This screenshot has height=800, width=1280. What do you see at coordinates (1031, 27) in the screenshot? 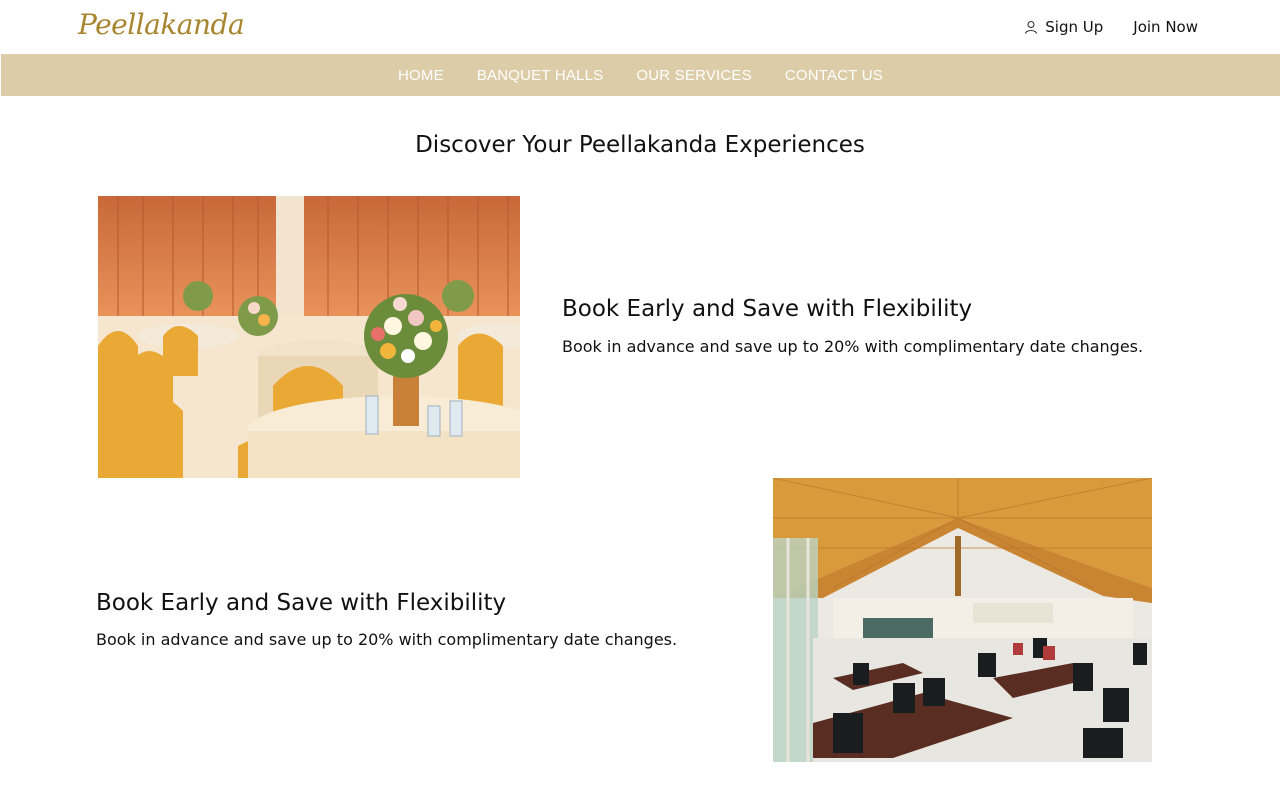
I see `user-icon` at bounding box center [1031, 27].